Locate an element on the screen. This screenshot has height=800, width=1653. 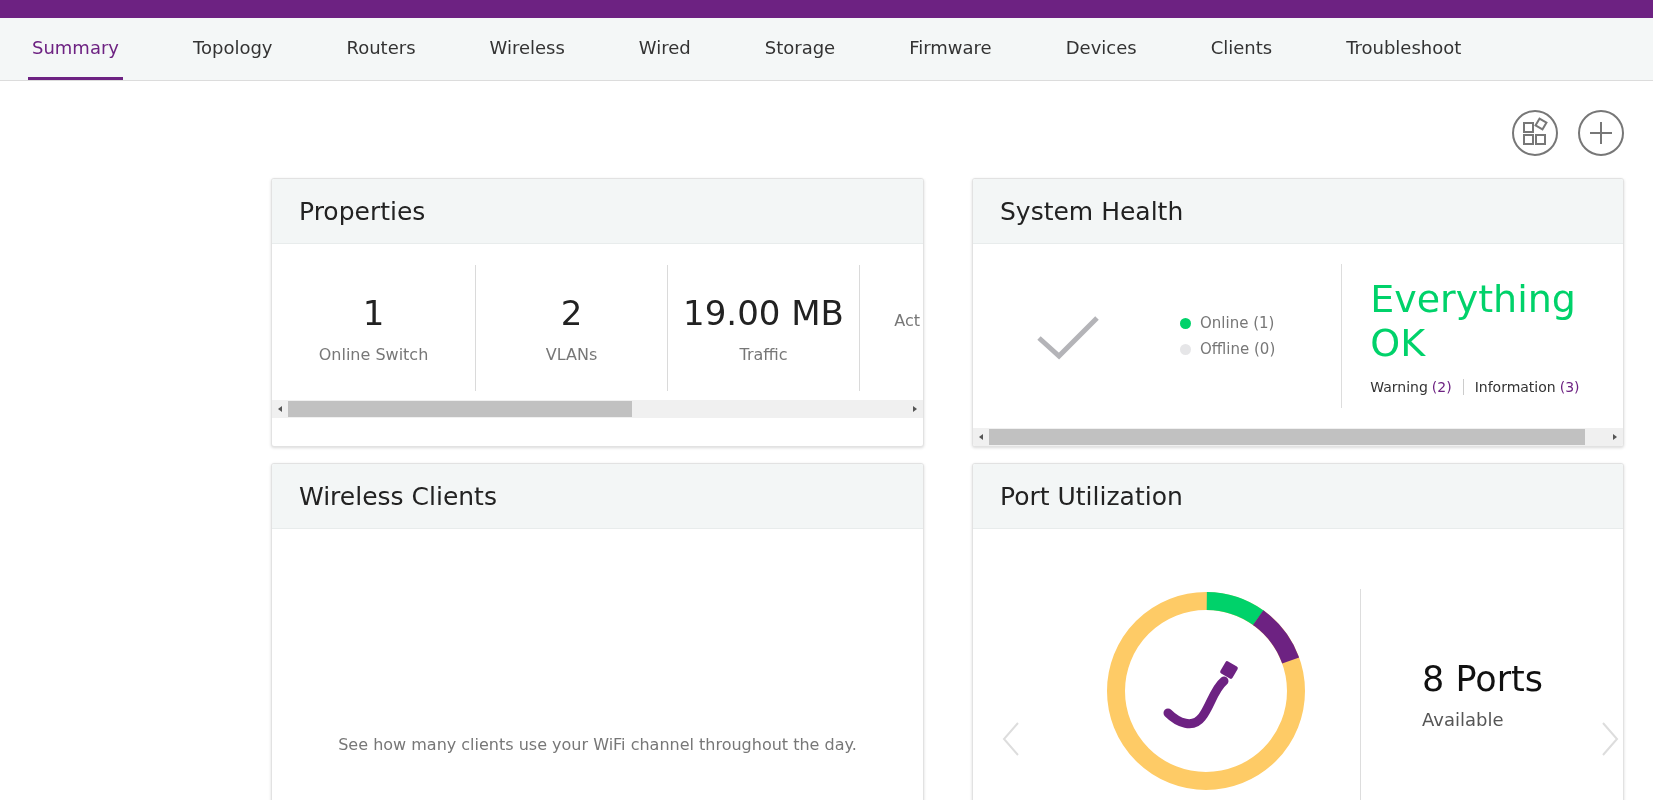
stat-label: Act is located at coordinates (907, 320).